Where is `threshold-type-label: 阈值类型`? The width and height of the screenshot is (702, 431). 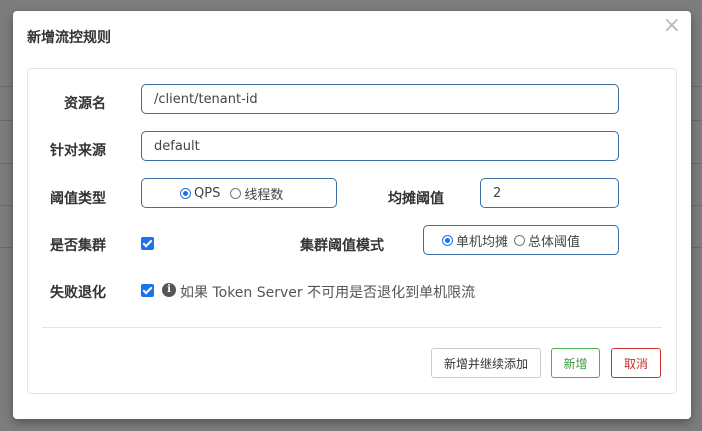
threshold-type-label: 阈值类型 is located at coordinates (78, 199).